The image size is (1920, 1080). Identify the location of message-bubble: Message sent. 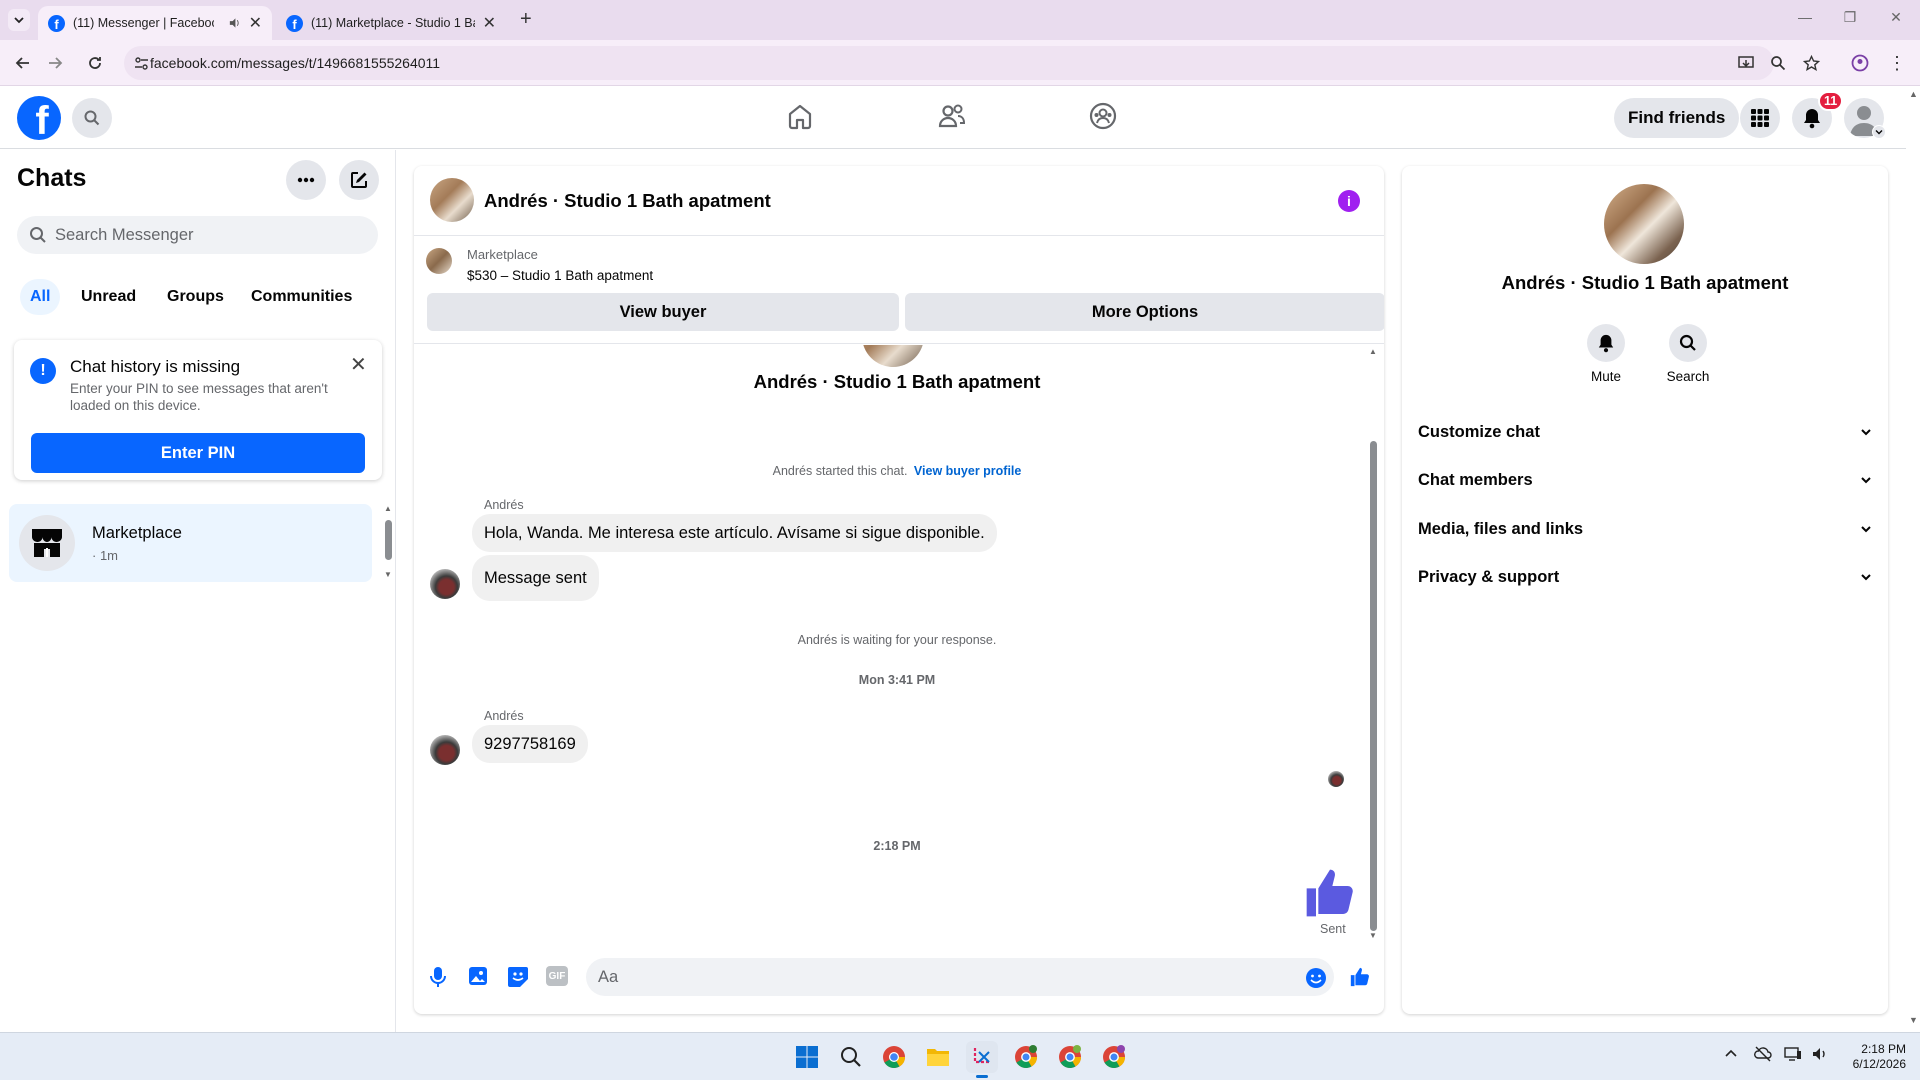
(535, 578).